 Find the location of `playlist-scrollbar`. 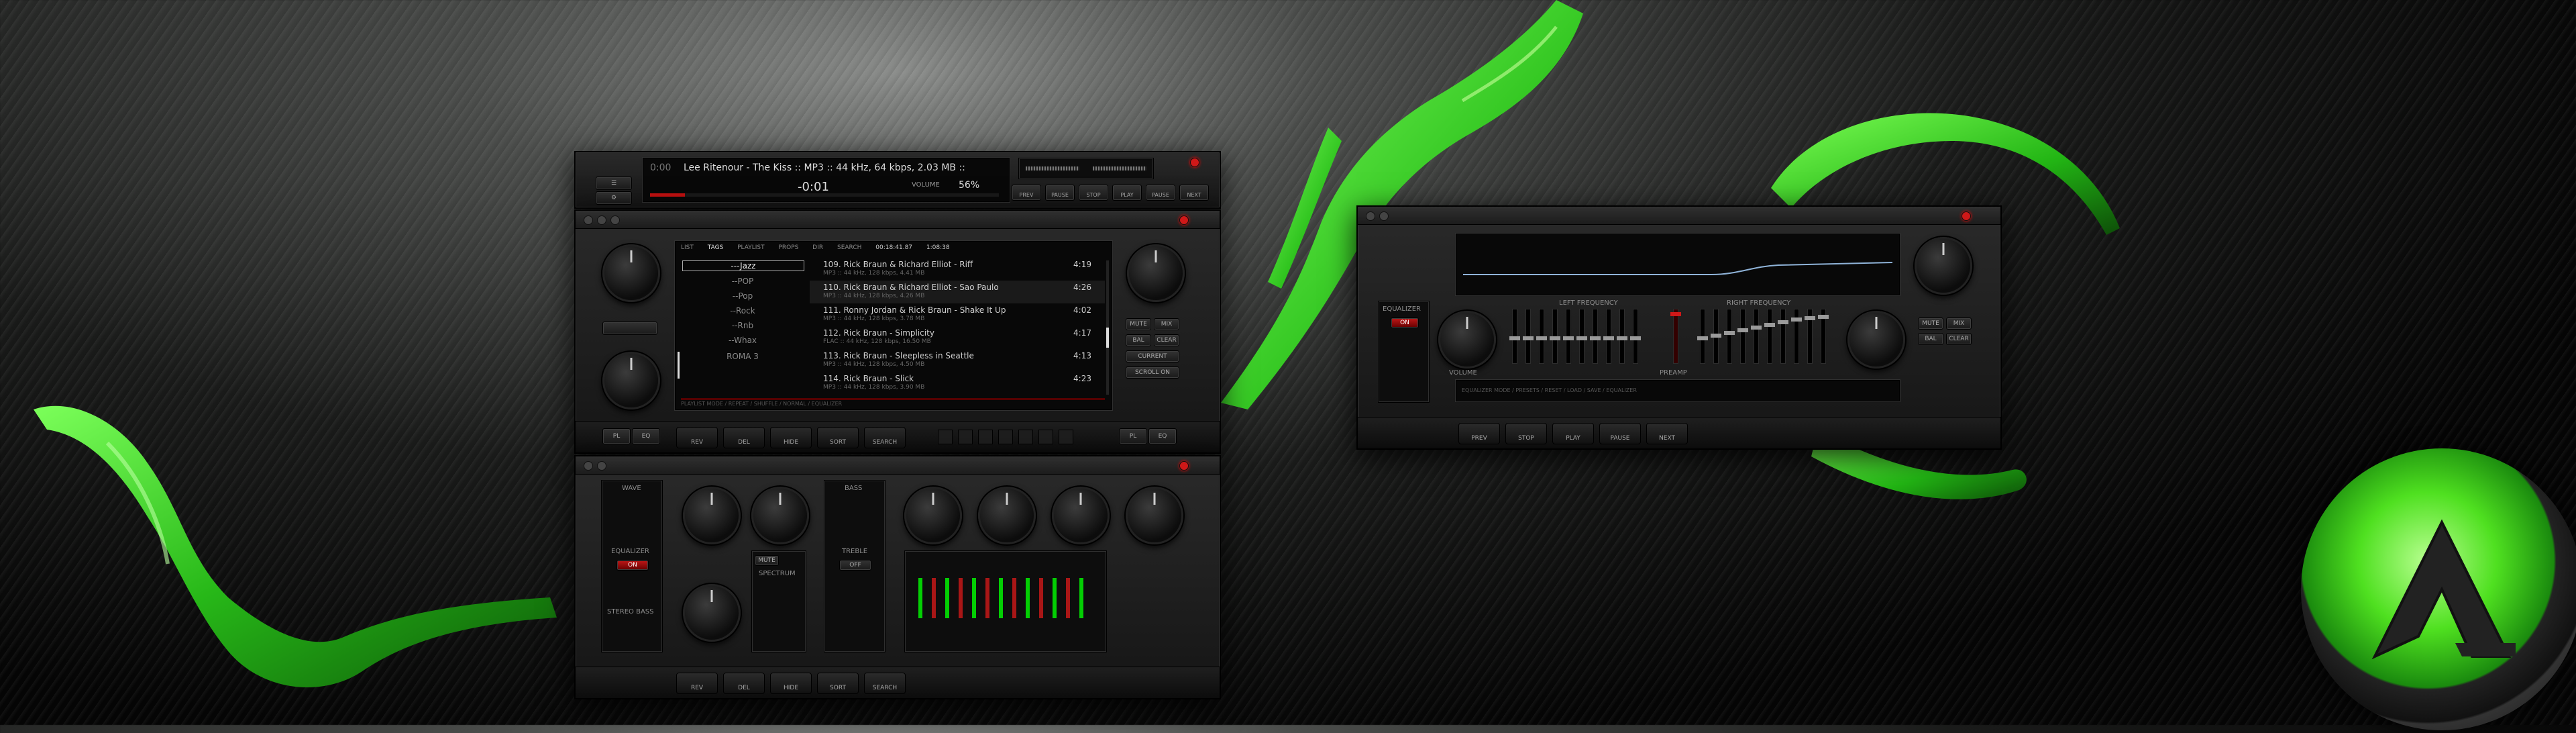

playlist-scrollbar is located at coordinates (1107, 327).